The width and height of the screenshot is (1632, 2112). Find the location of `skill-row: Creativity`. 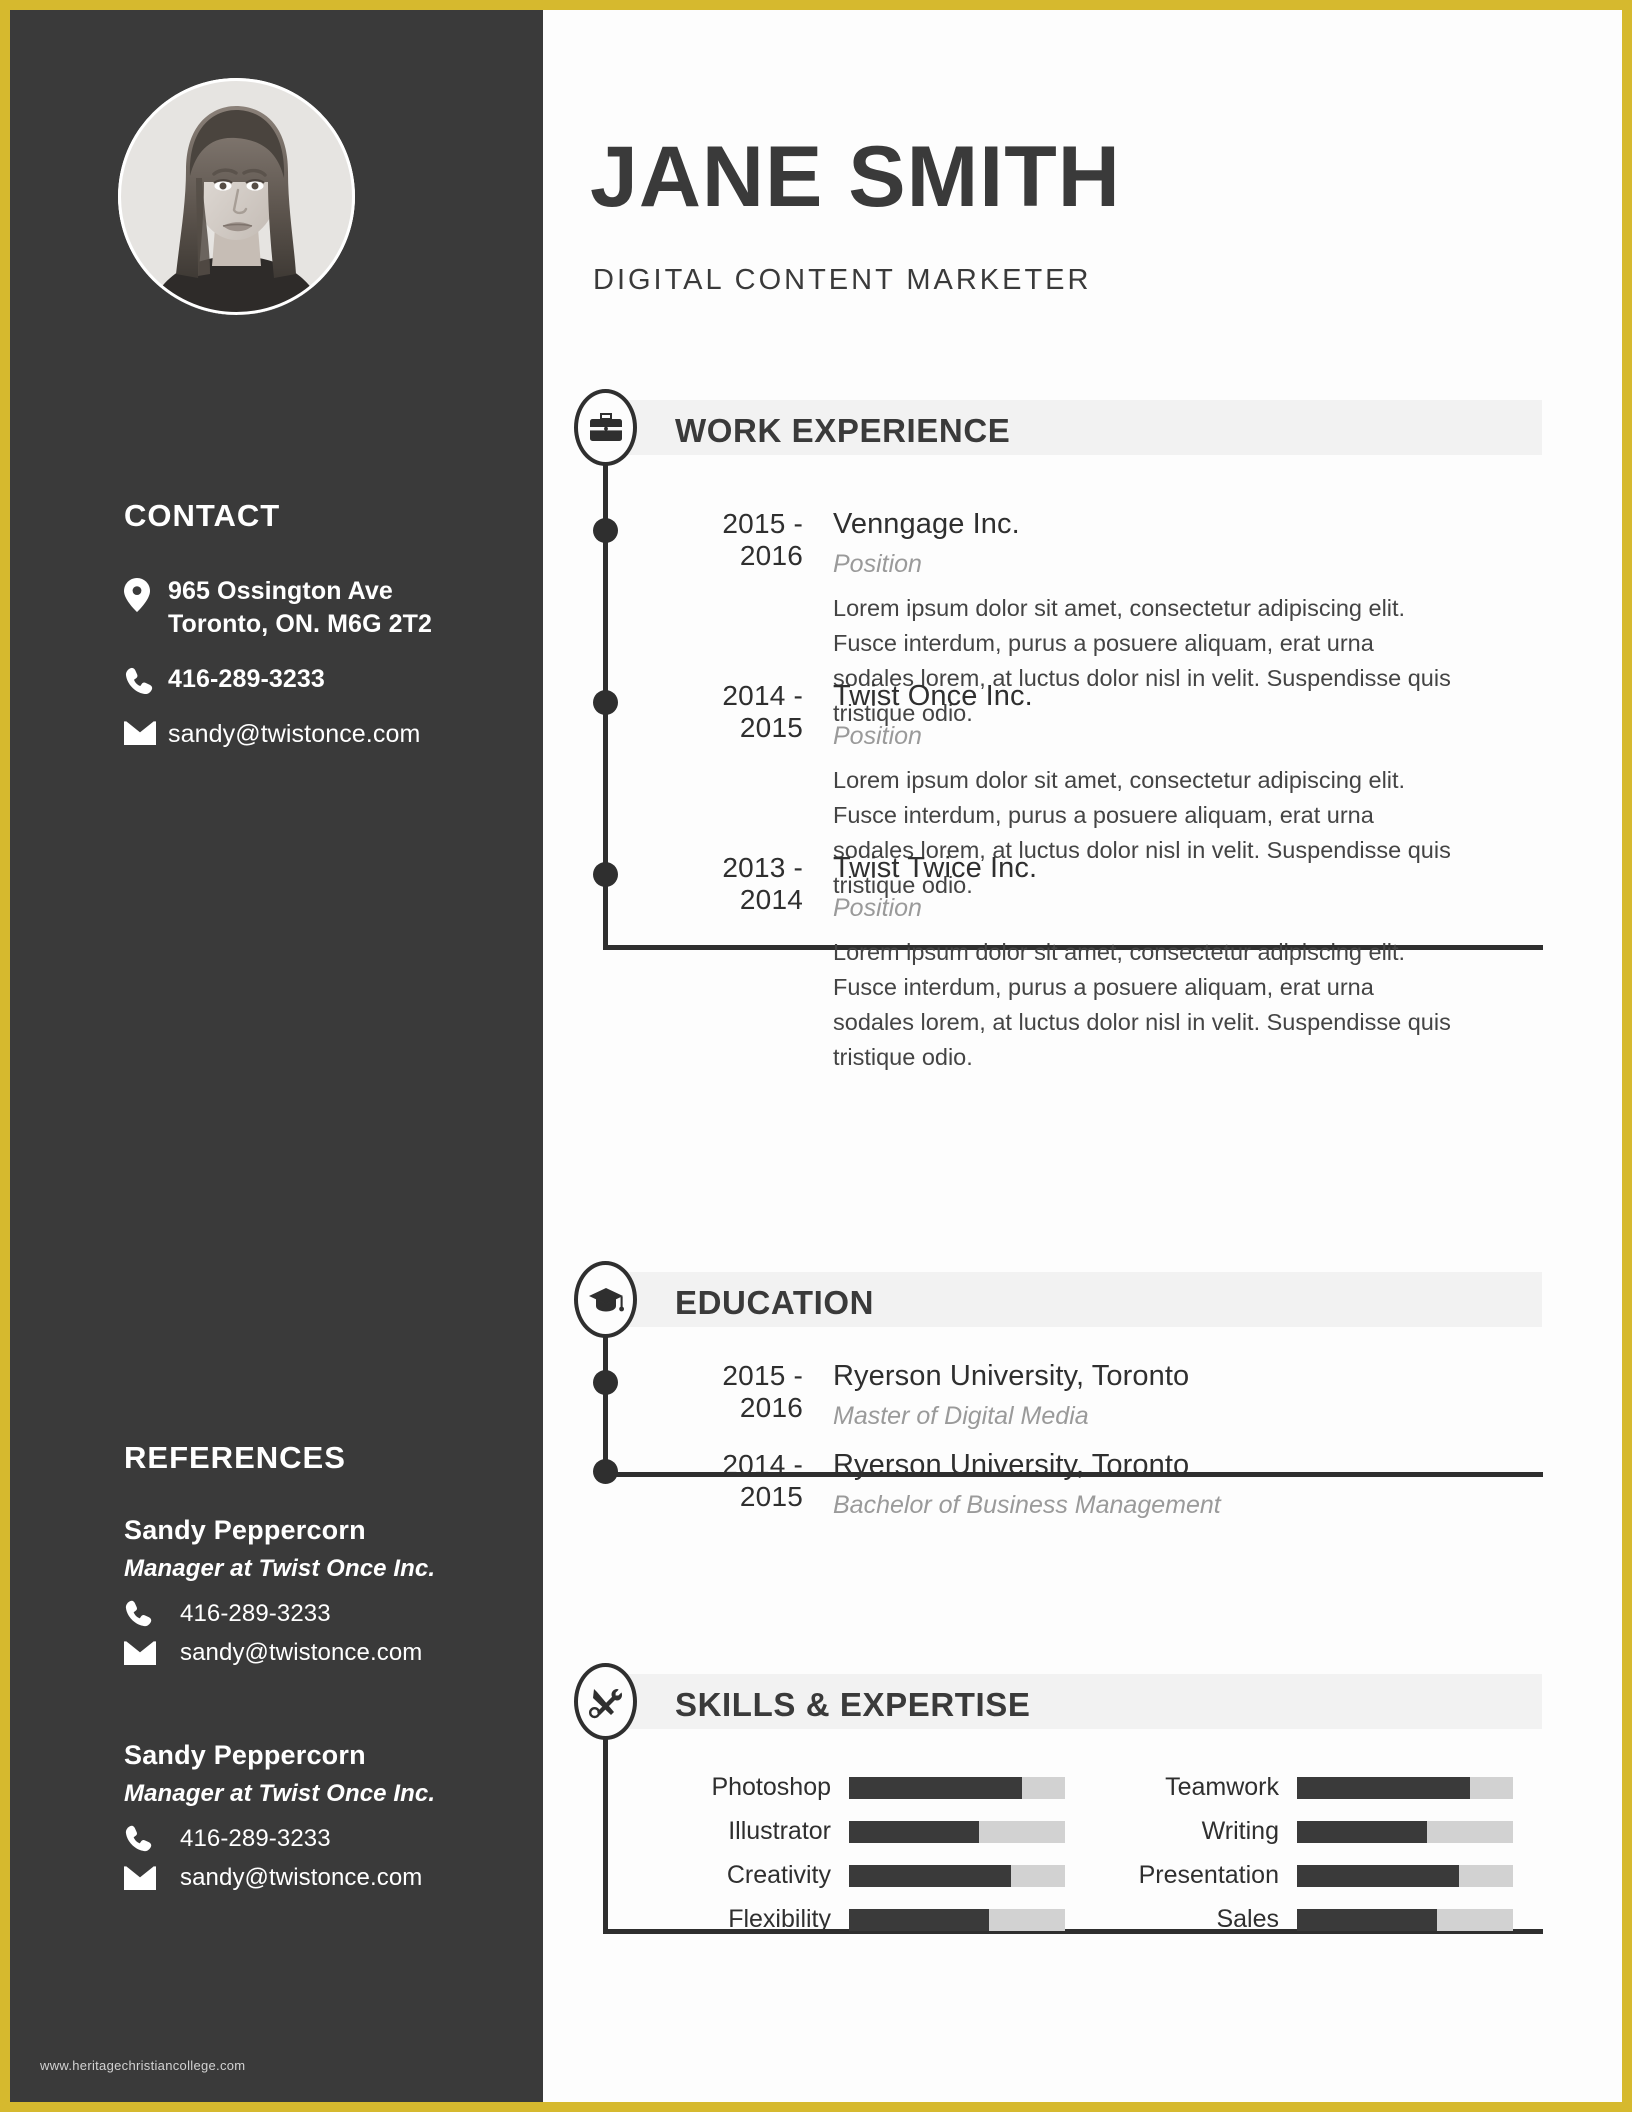

skill-row: Creativity is located at coordinates (865, 1875).